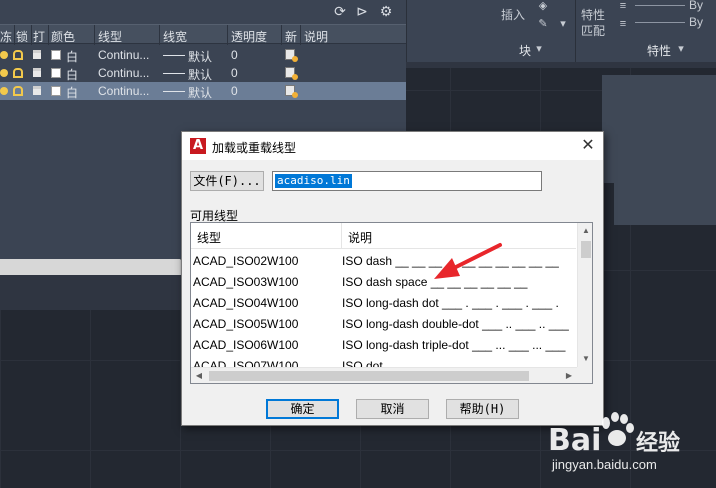 This screenshot has width=716, height=488. Describe the element at coordinates (392, 146) in the screenshot. I see `dialog-titlebar: A 加载或重载线型 ✕` at that location.